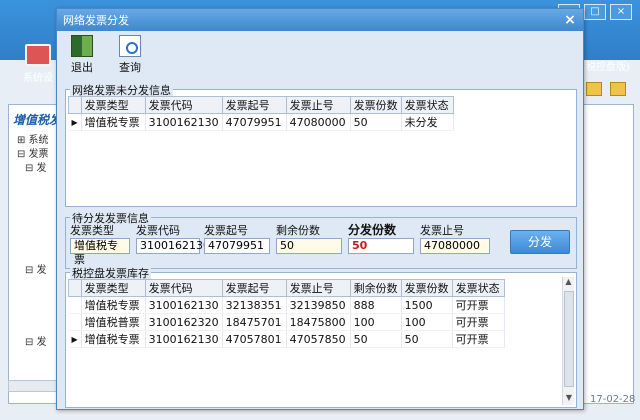 The image size is (640, 420). I want to click on table-cell: 18475701, so click(254, 322).